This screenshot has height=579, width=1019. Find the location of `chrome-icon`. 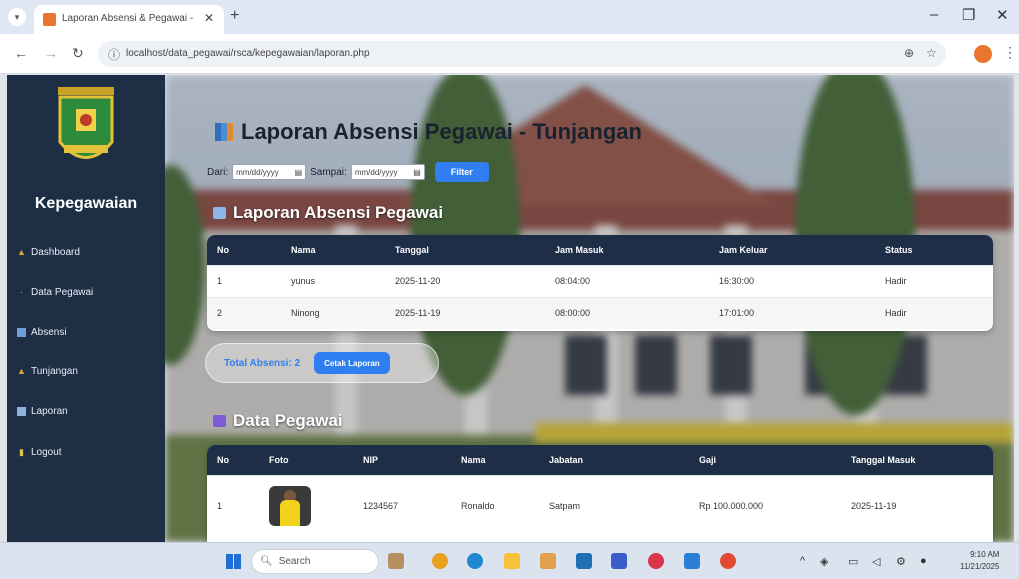

chrome-icon is located at coordinates (728, 561).